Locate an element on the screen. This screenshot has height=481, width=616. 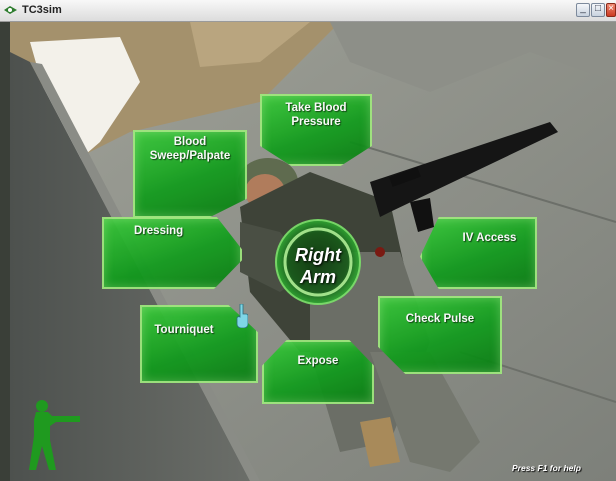
iv-access-button: IV Access is located at coordinates (478, 253).